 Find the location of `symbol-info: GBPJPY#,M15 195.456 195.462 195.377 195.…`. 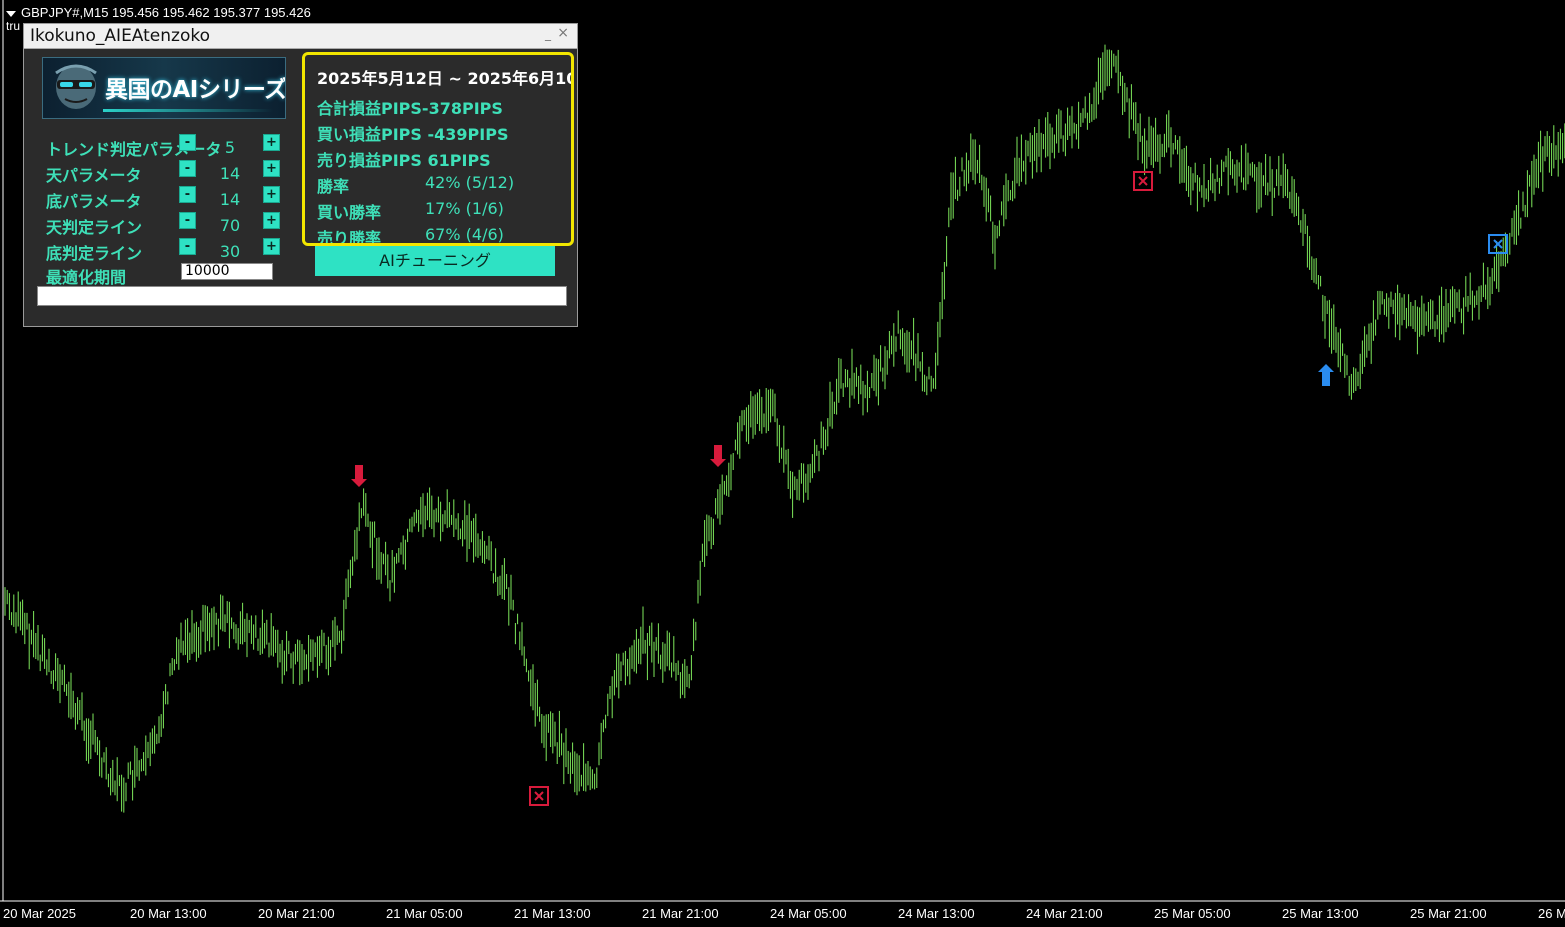

symbol-info: GBPJPY#,M15 195.456 195.462 195.377 195.… is located at coordinates (158, 12).